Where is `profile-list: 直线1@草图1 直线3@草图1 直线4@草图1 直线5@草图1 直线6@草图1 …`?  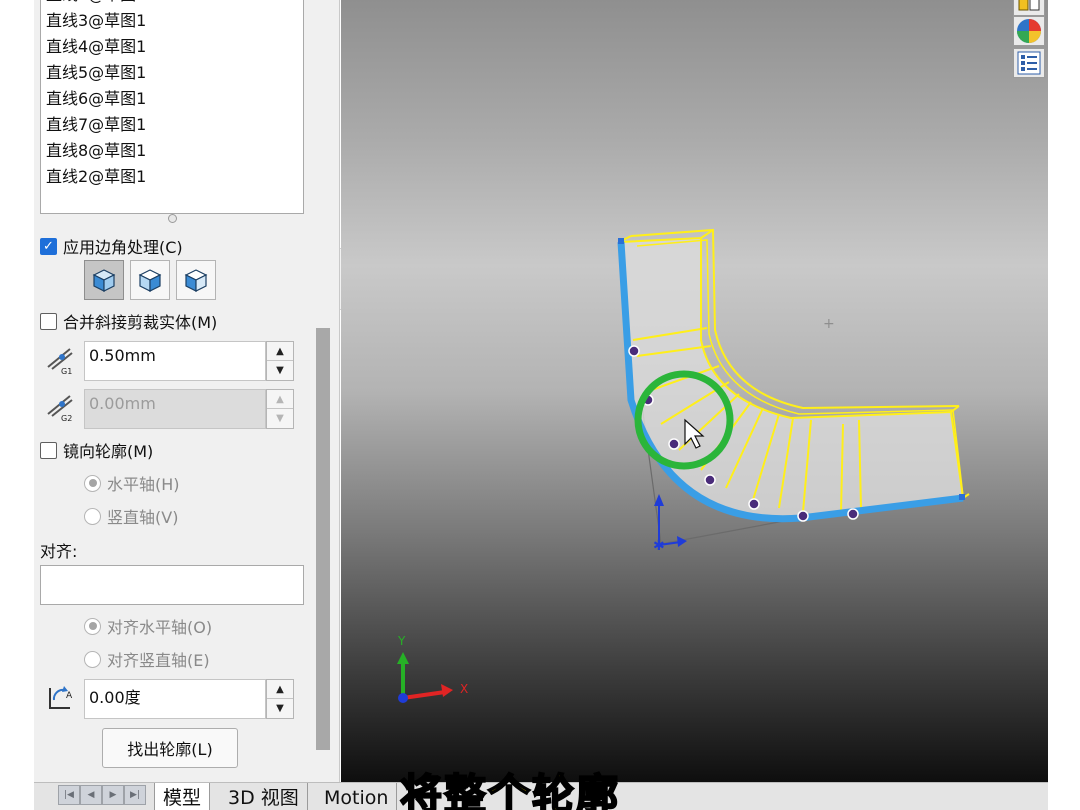
profile-list: 直线1@草图1 直线3@草图1 直线4@草图1 直线5@草图1 直线6@草图1 … is located at coordinates (172, 107).